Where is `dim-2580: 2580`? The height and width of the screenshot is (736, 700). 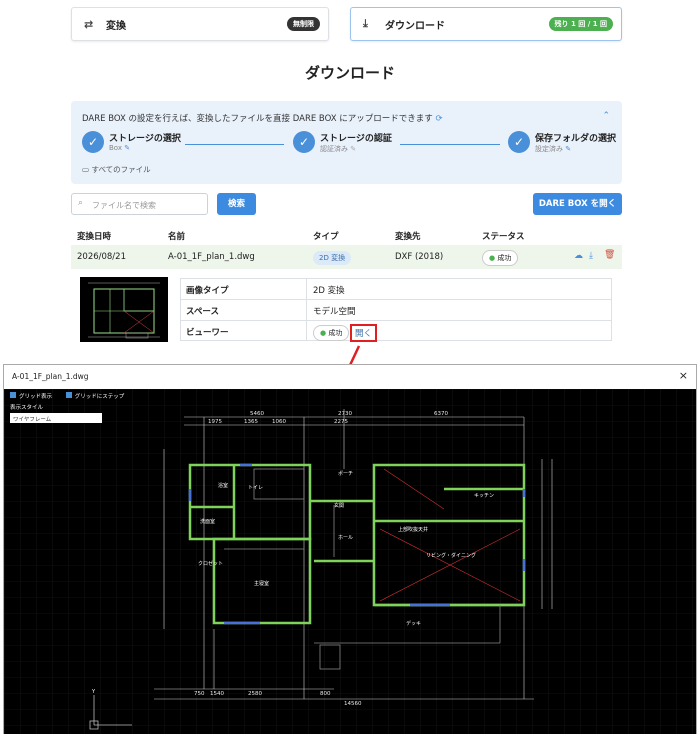
dim-2580: 2580 is located at coordinates (255, 694).